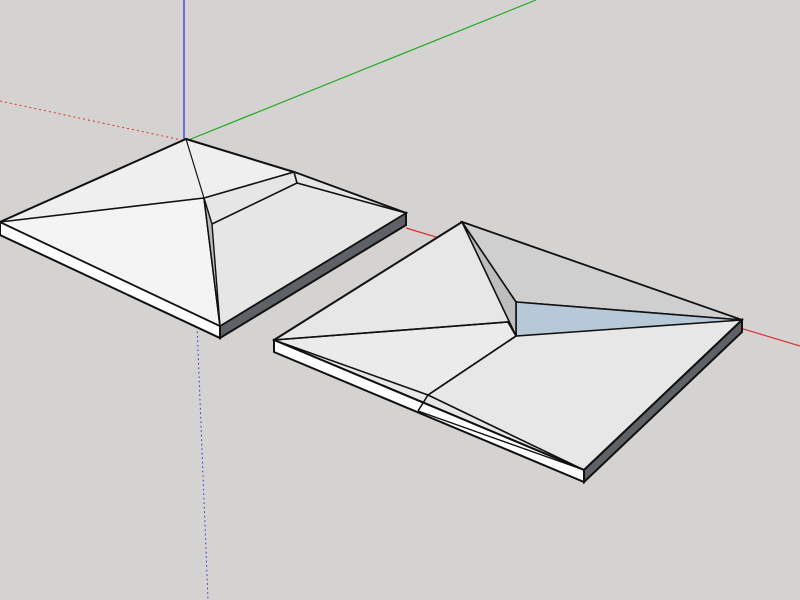 This screenshot has height=600, width=800. I want to click on red-axis-left-dotted, so click(93, 121).